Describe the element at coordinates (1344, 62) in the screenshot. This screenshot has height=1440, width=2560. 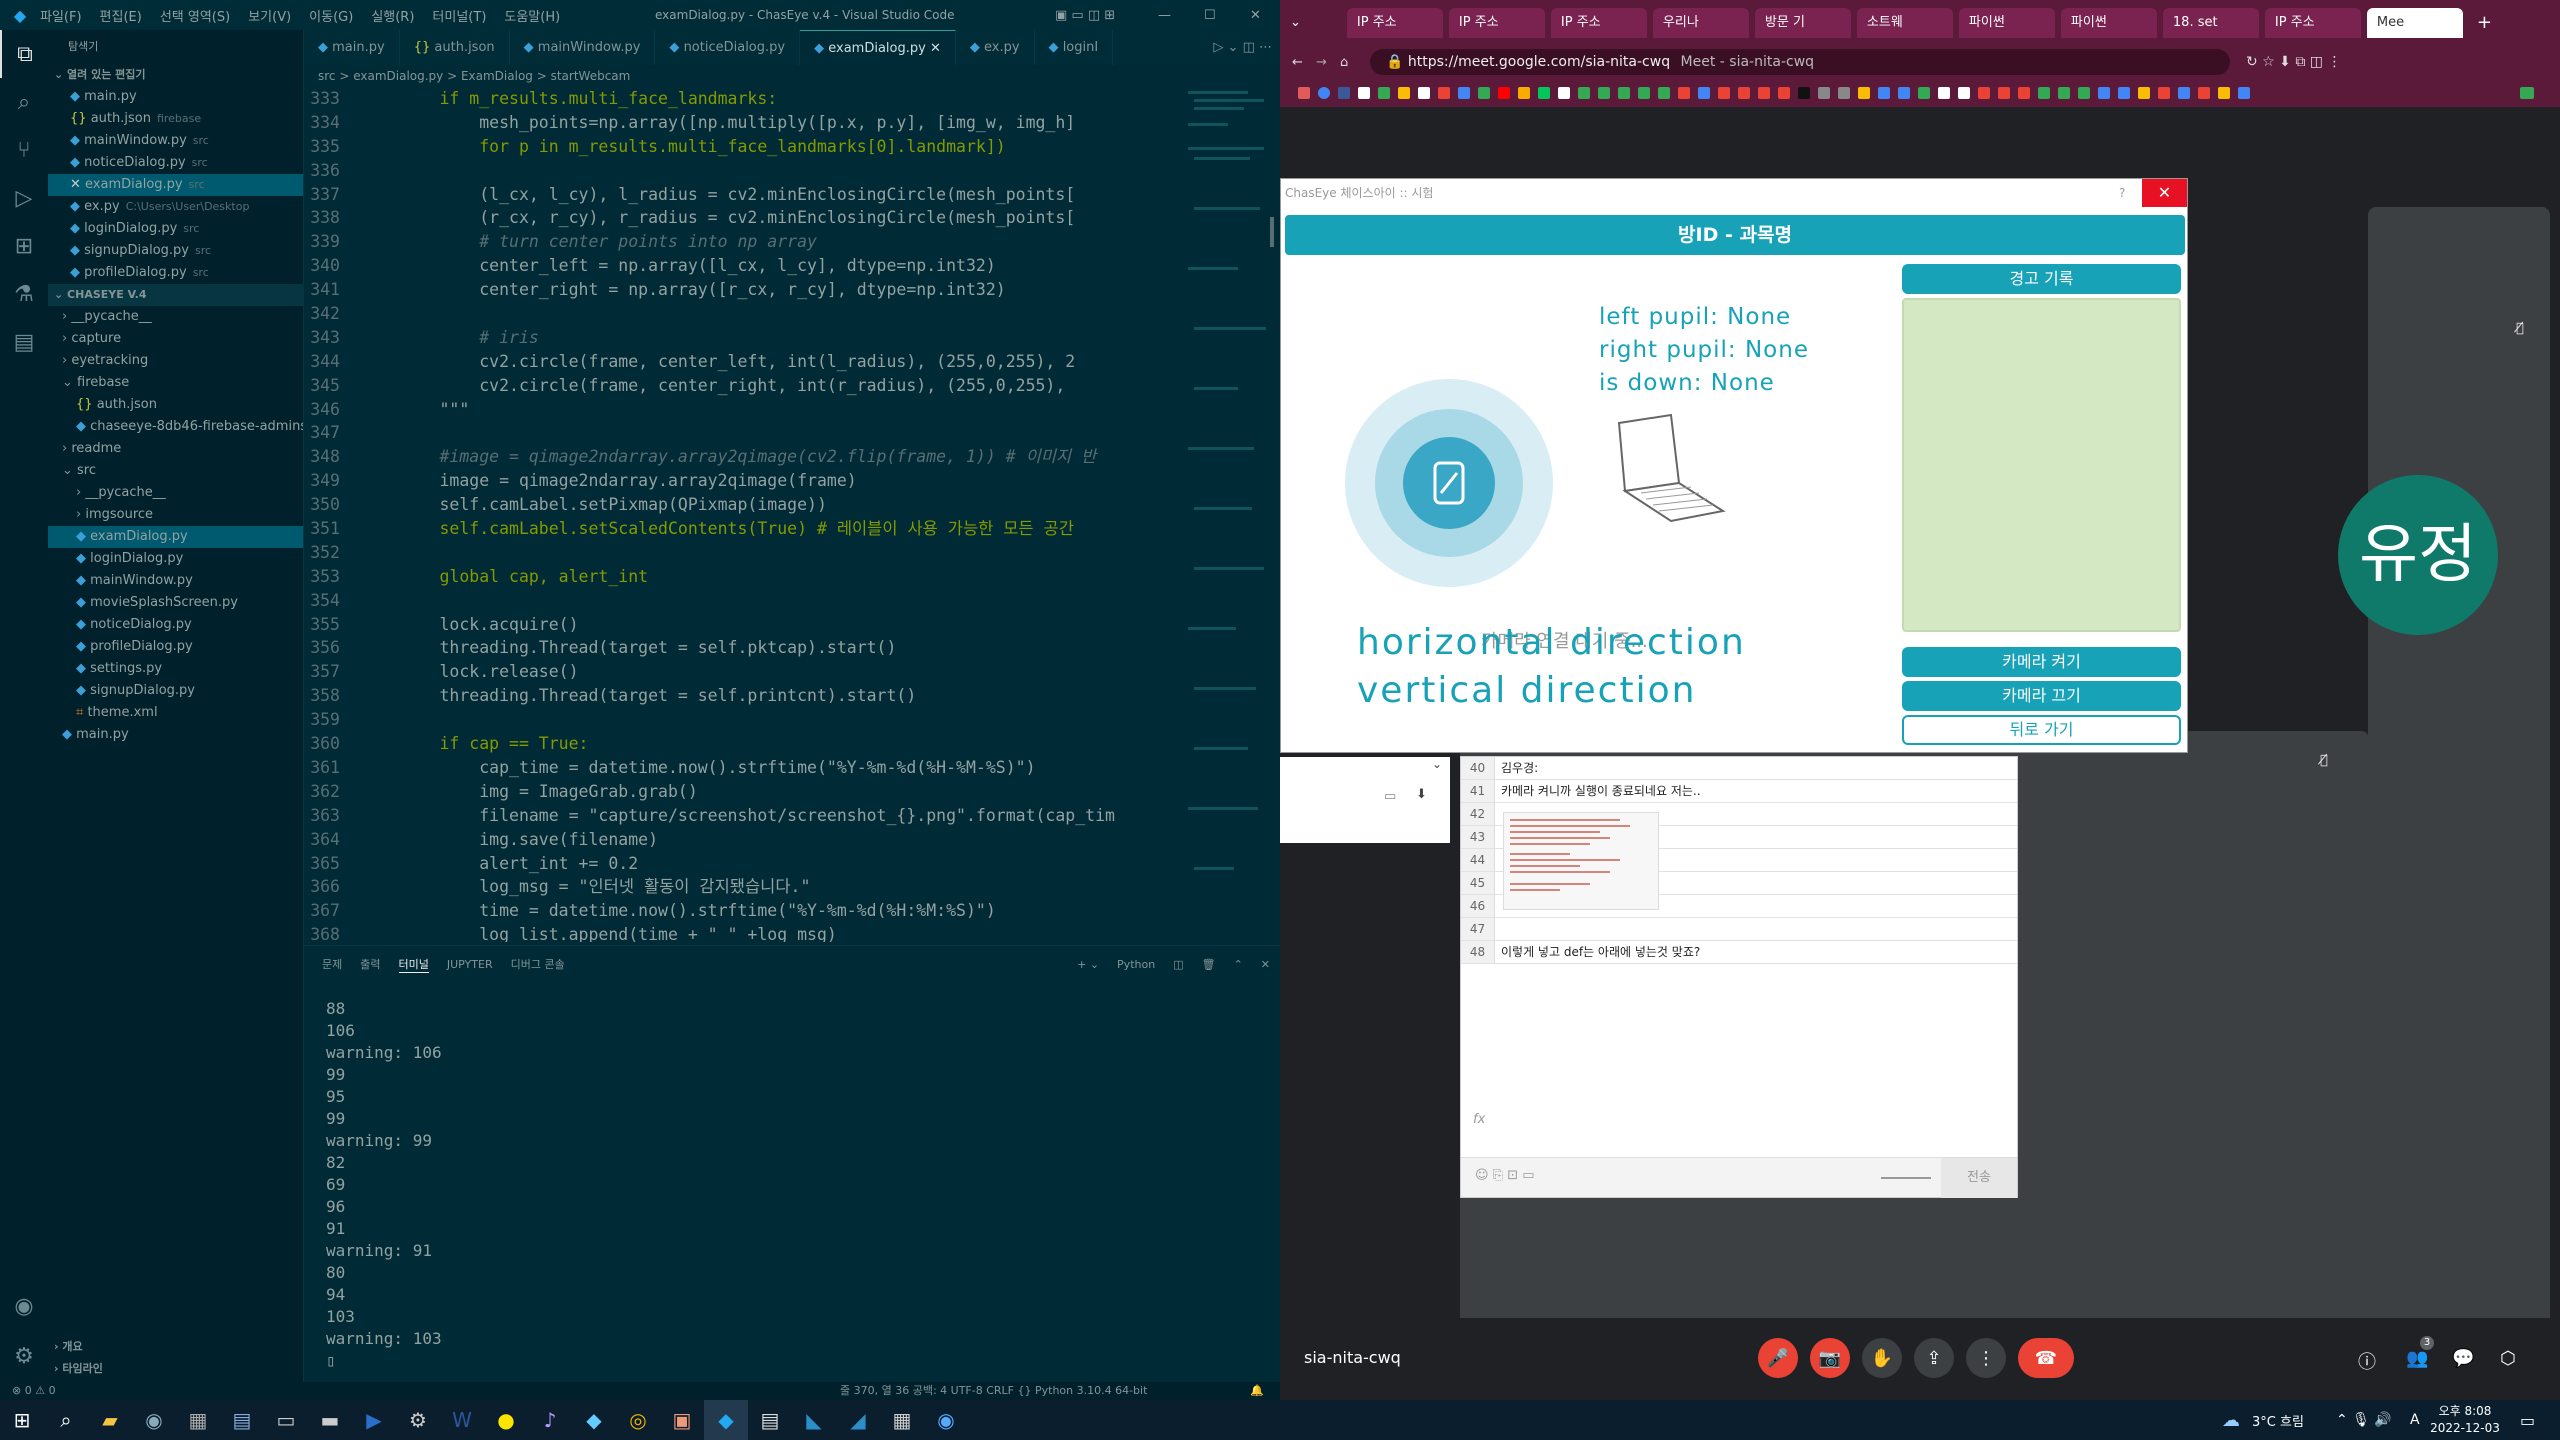
I see `home-icon: ⌂` at that location.